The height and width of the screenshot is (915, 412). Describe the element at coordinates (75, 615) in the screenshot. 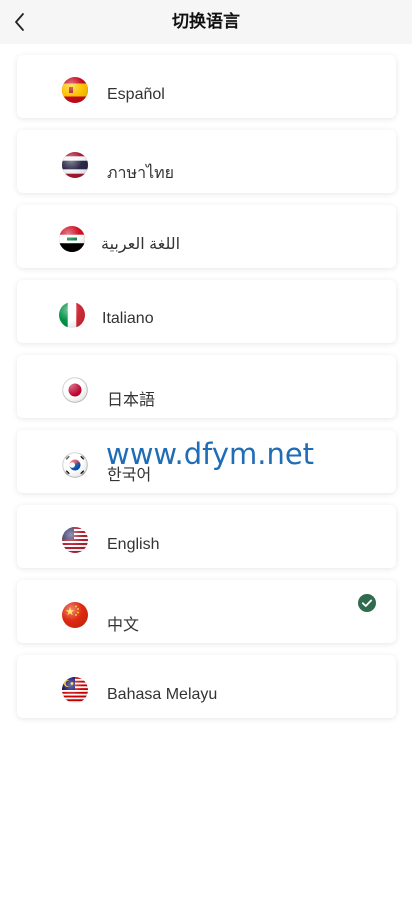

I see `china-flag-icon` at that location.